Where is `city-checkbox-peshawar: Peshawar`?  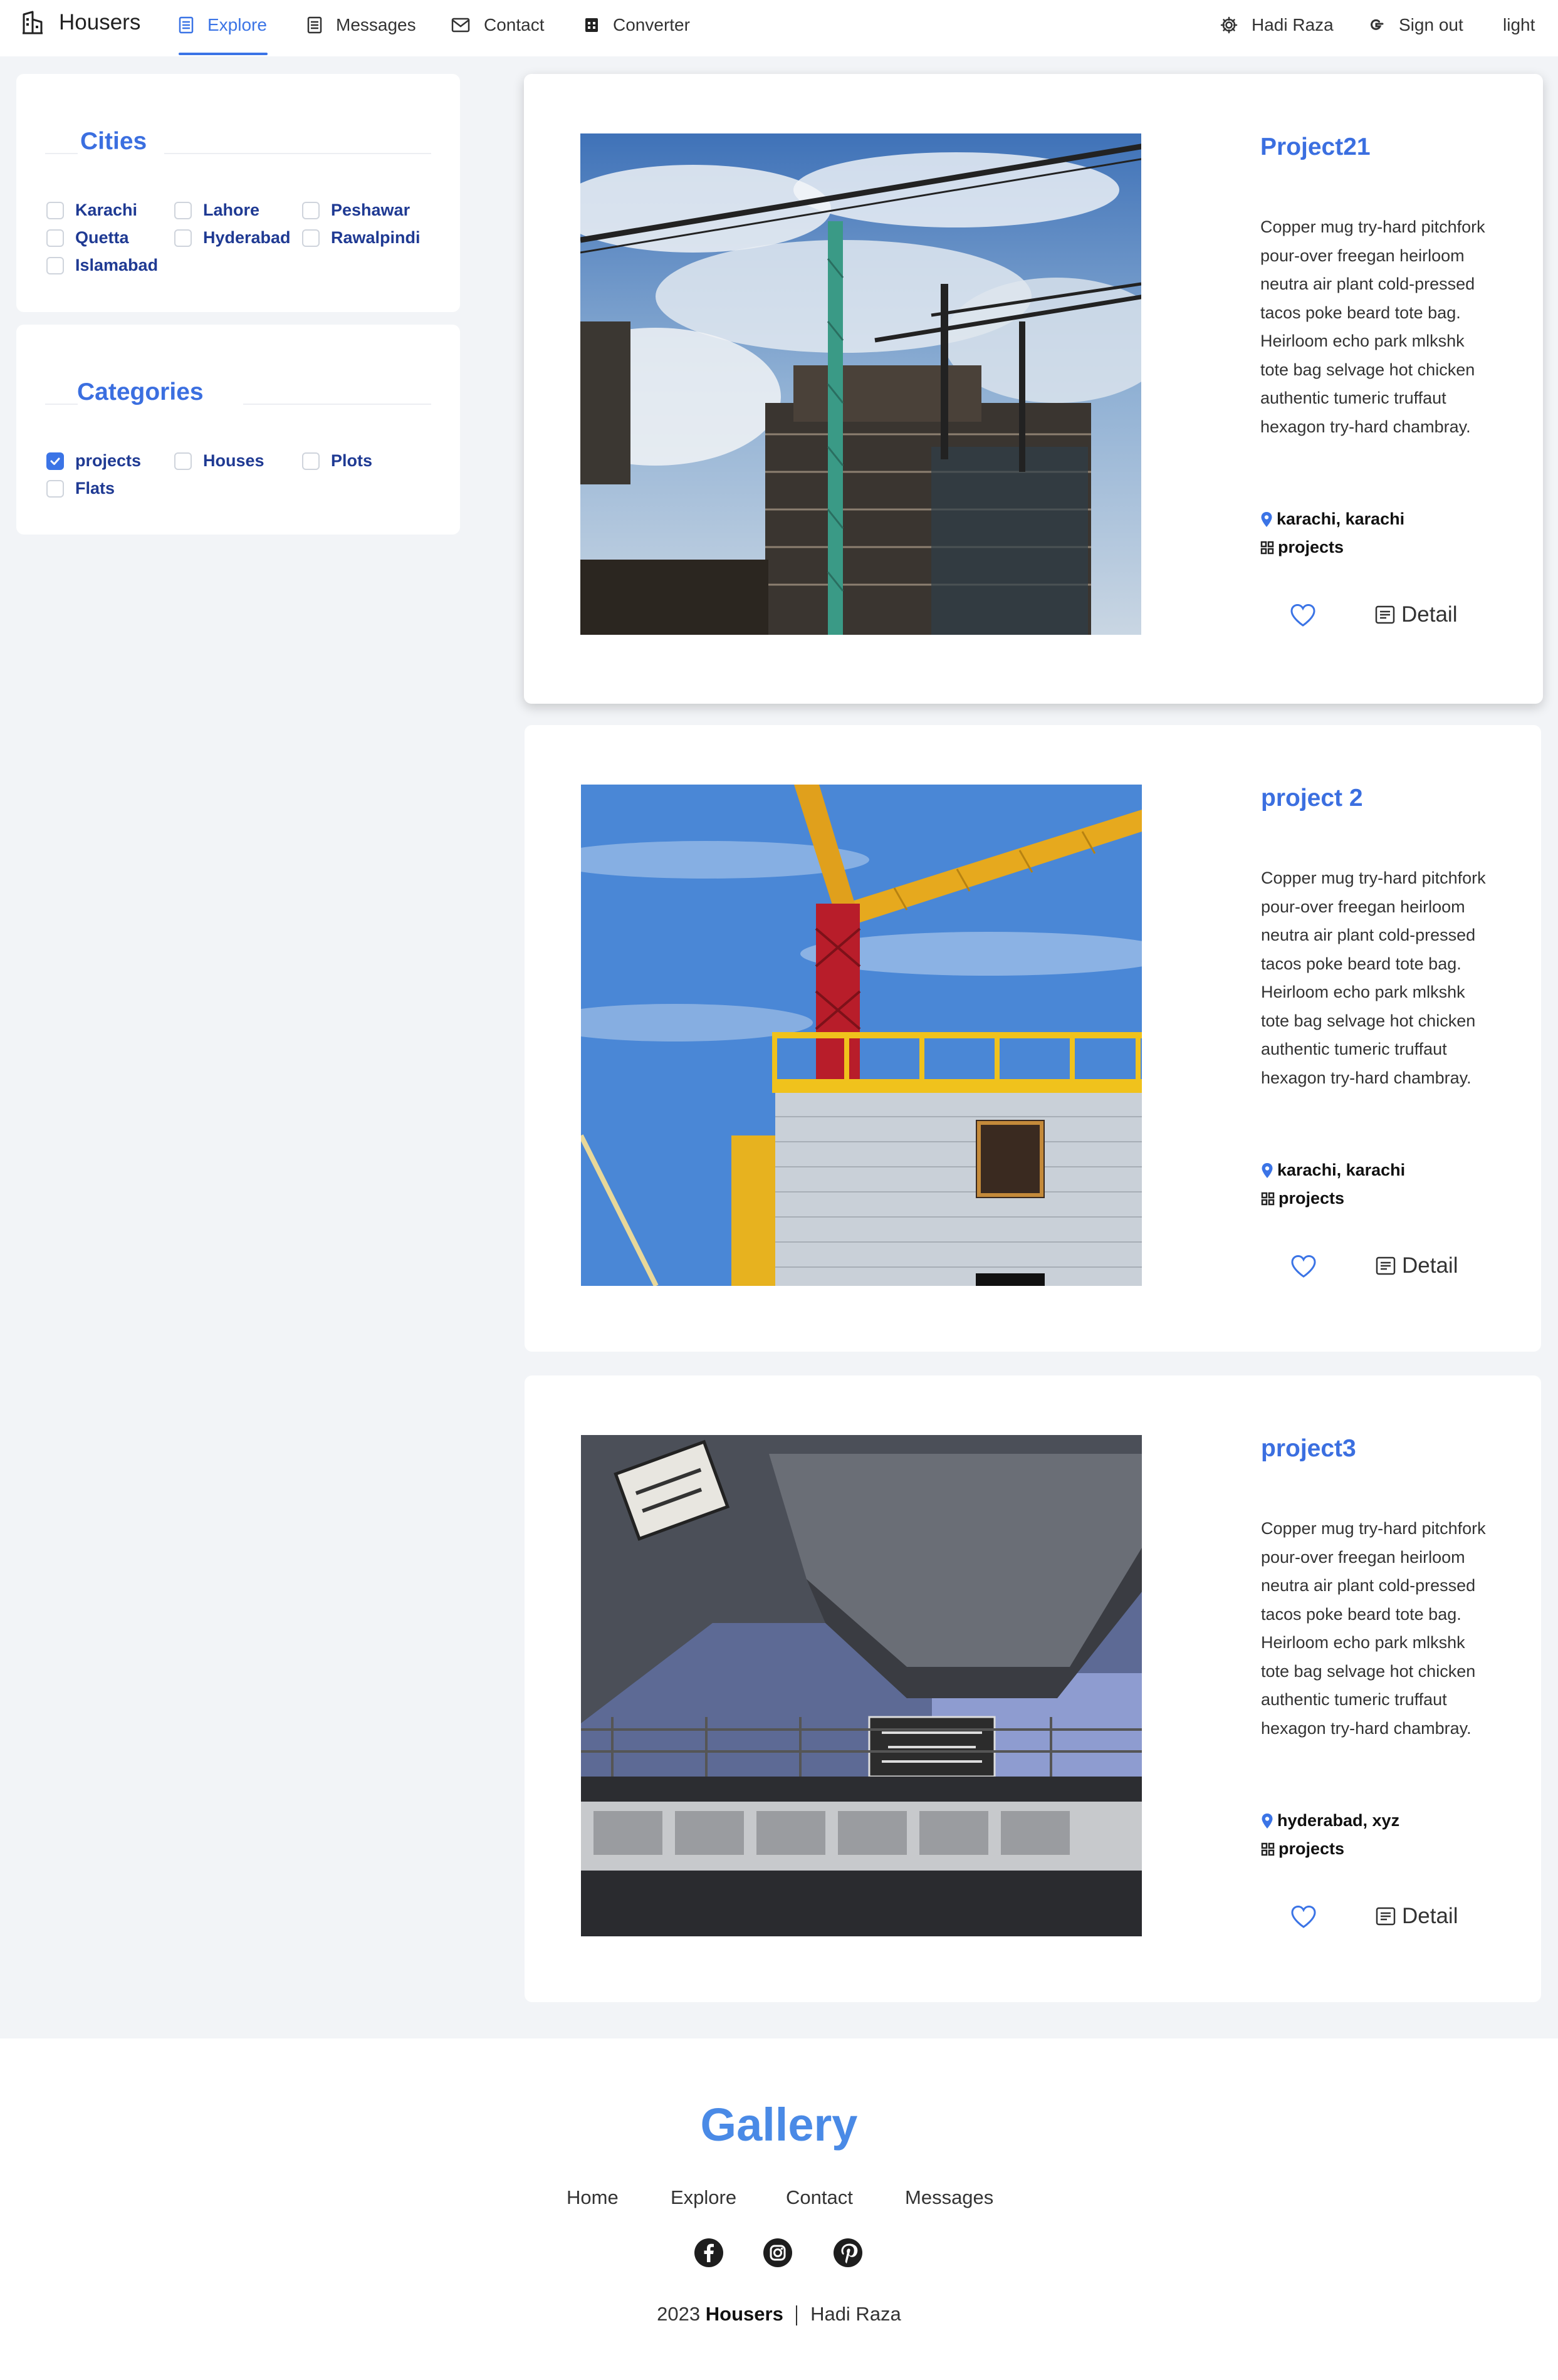 city-checkbox-peshawar: Peshawar is located at coordinates (356, 210).